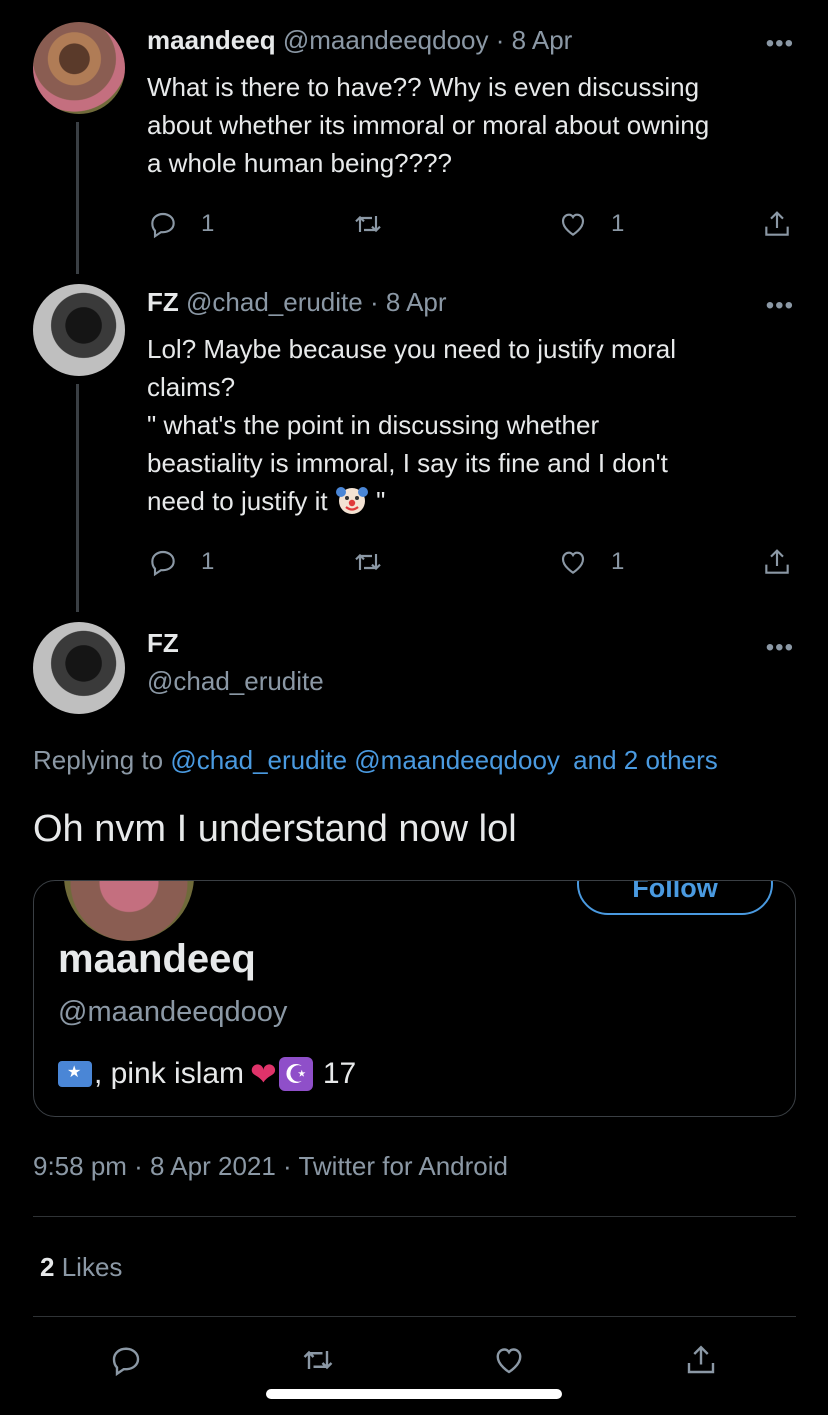 The image size is (828, 1415). What do you see at coordinates (47, 1267) in the screenshot?
I see `likes-count: 2` at bounding box center [47, 1267].